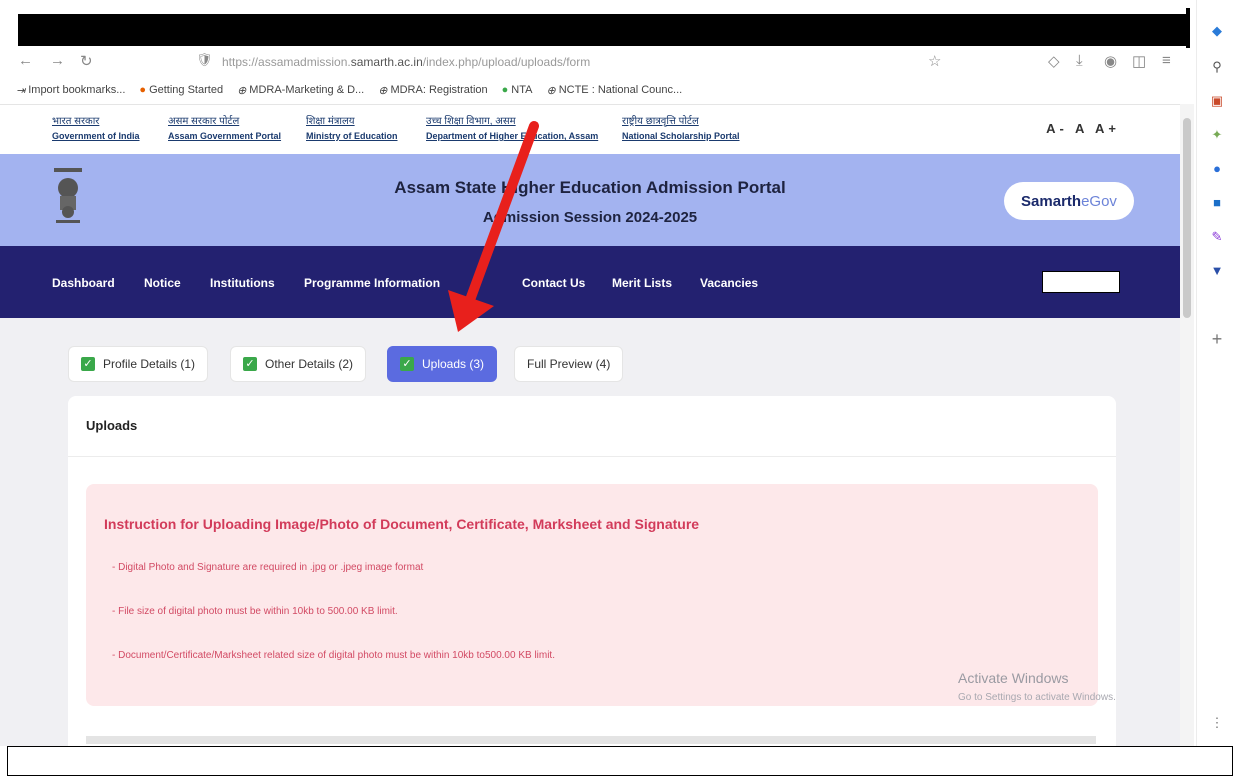 The height and width of the screenshot is (777, 1236). Describe the element at coordinates (642, 283) in the screenshot. I see `nav-merit-lists: Merit Lists` at that location.